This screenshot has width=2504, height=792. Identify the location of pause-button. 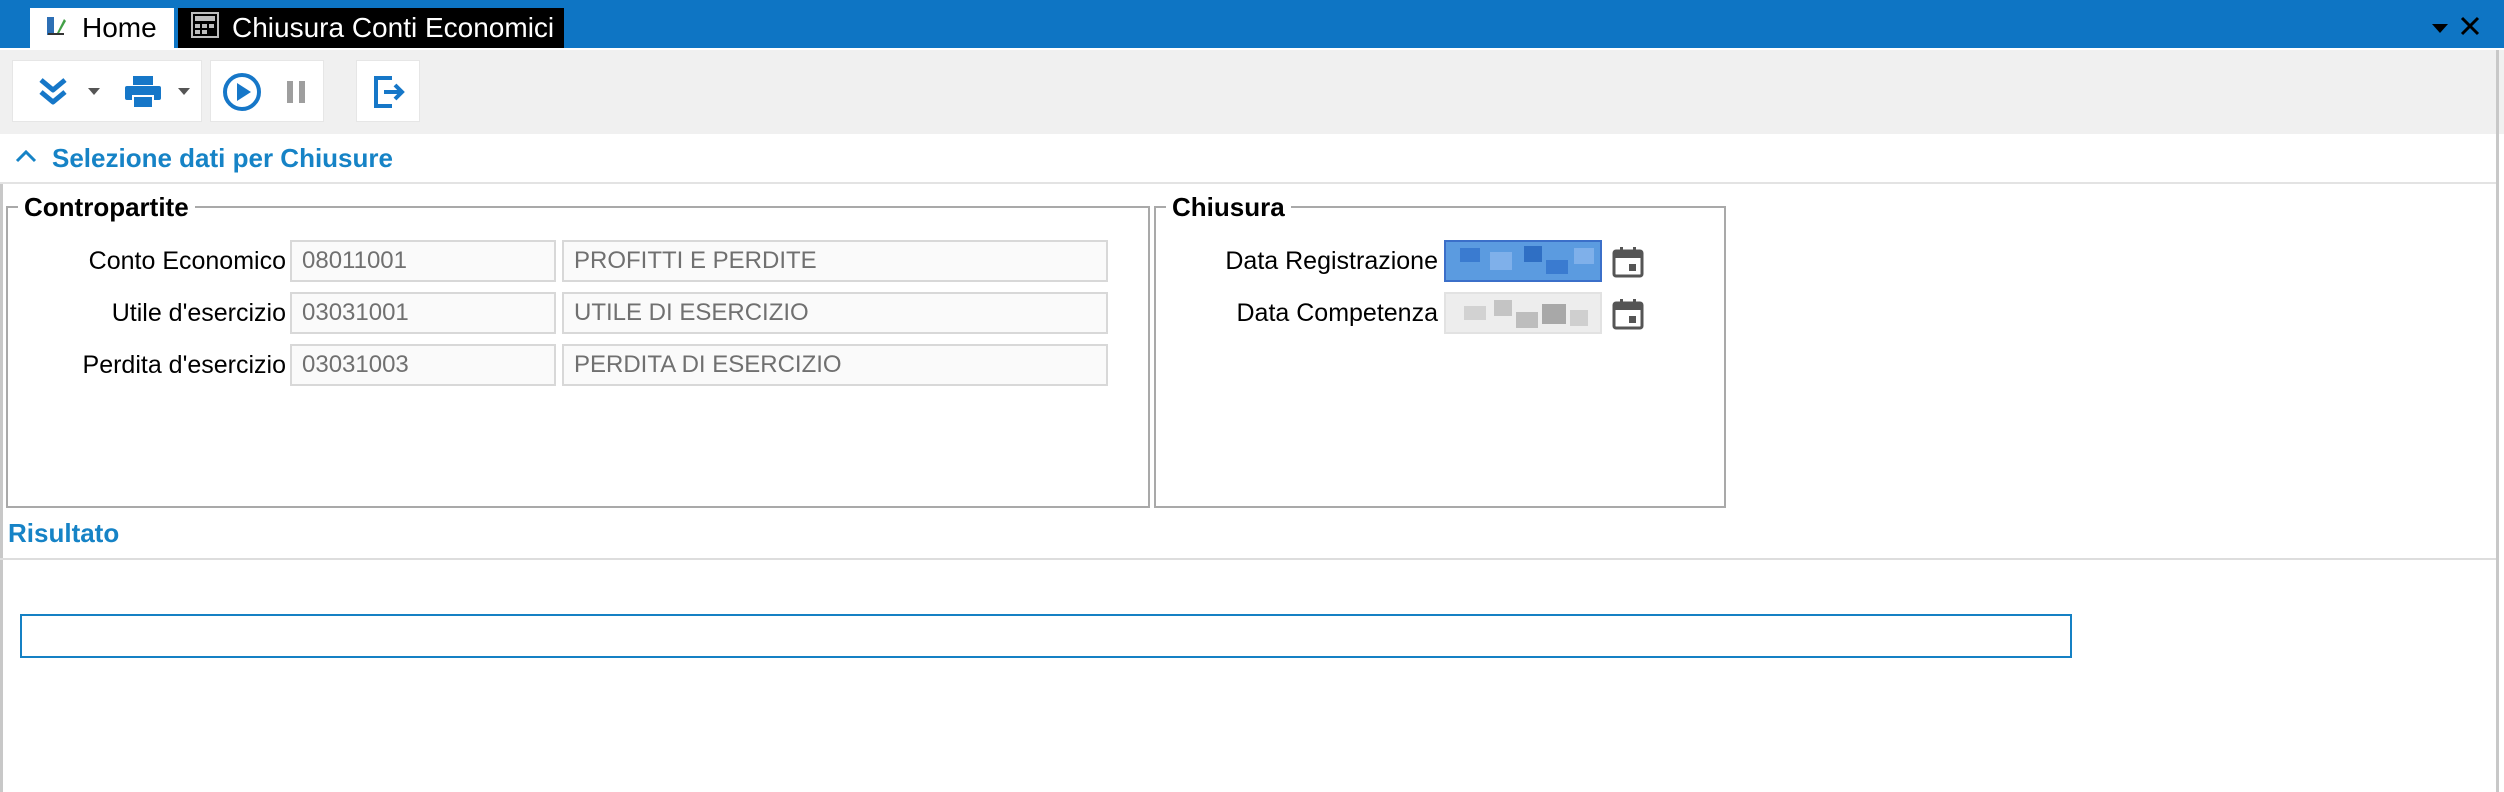
(296, 92).